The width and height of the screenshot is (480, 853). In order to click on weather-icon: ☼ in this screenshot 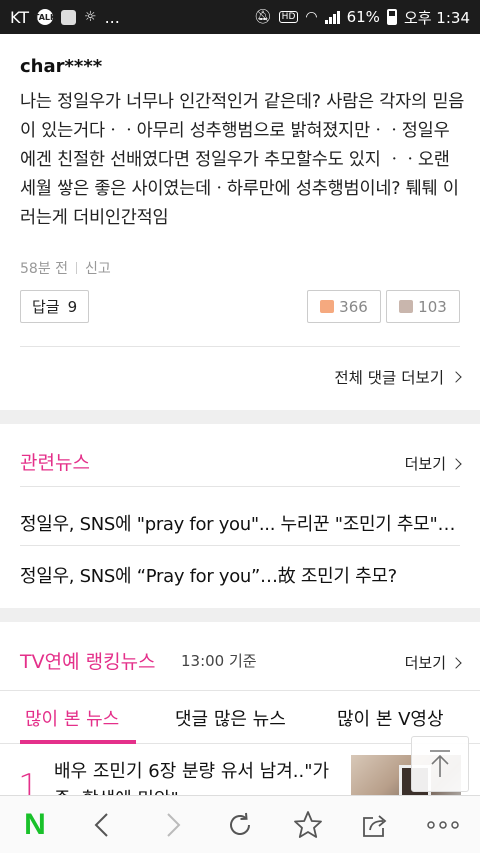, I will do `click(90, 17)`.